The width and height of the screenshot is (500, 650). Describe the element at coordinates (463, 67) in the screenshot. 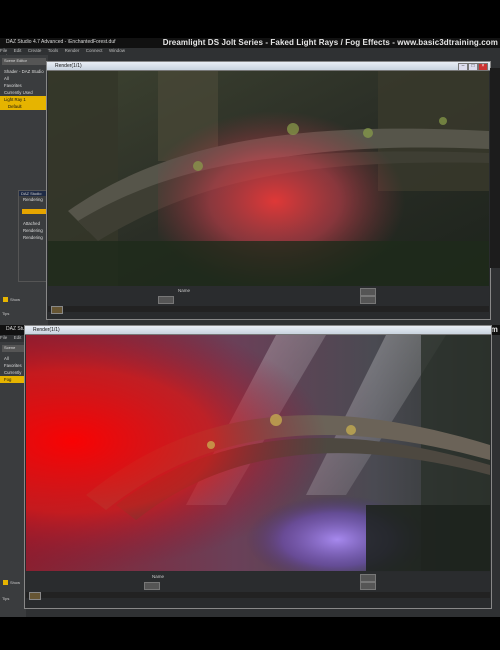

I see `minimize-icon: –` at that location.